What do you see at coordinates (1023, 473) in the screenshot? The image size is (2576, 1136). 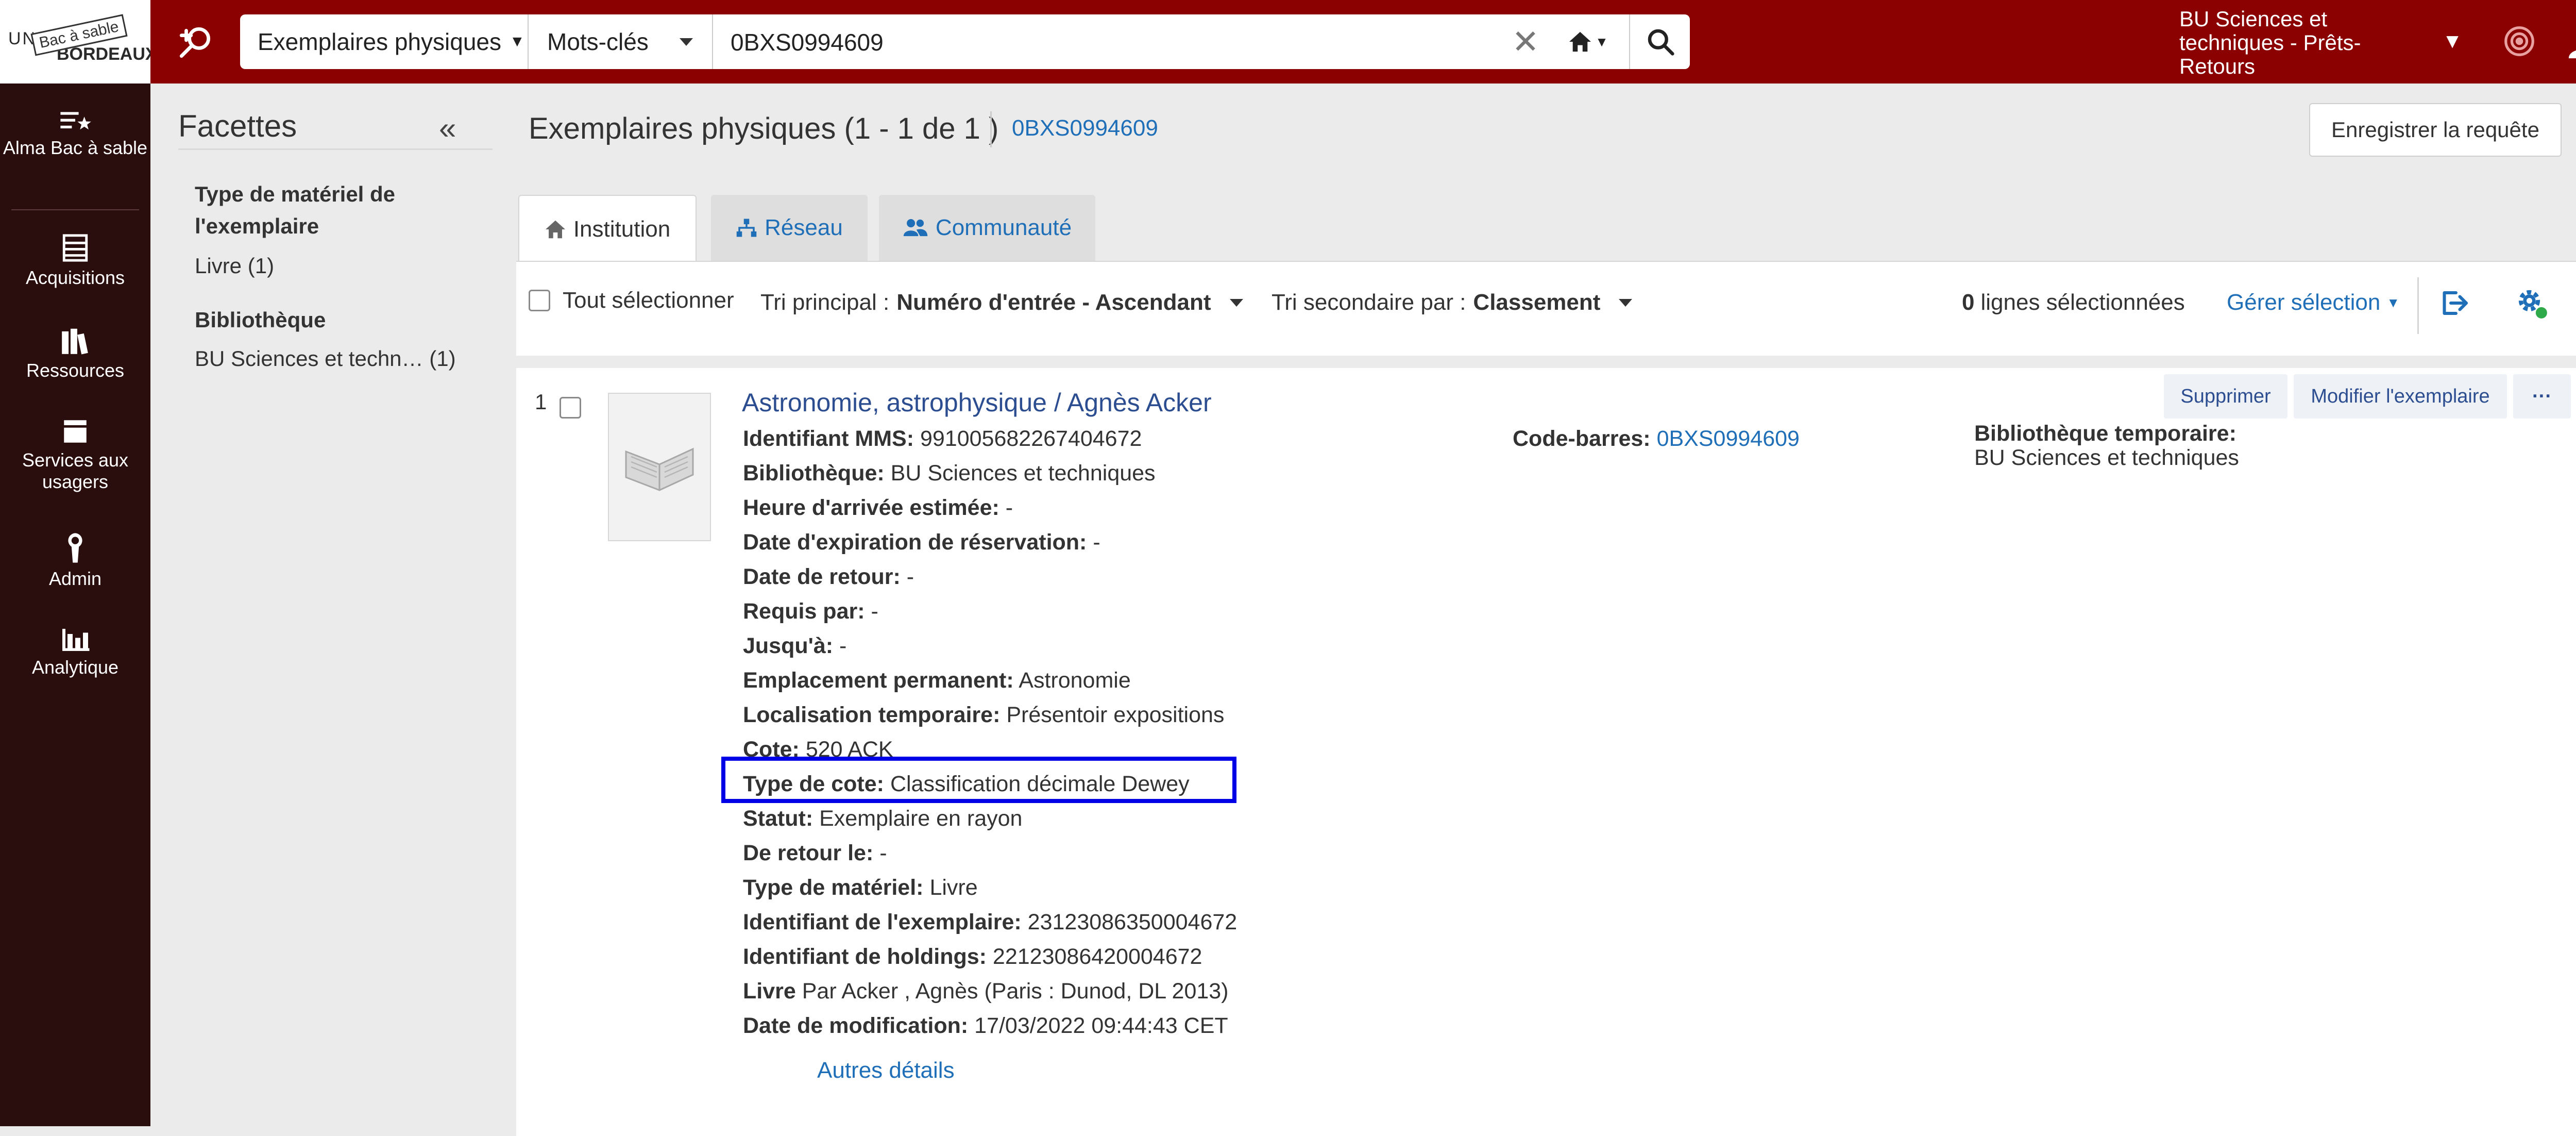 I see `field-value: BU Sciences et techniques` at bounding box center [1023, 473].